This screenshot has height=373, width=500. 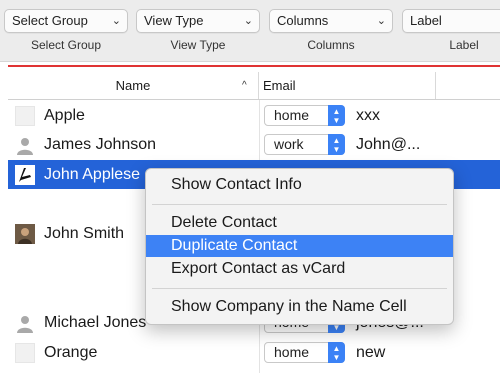 I want to click on select-group-popup: Select Group ⌄, so click(x=66, y=21).